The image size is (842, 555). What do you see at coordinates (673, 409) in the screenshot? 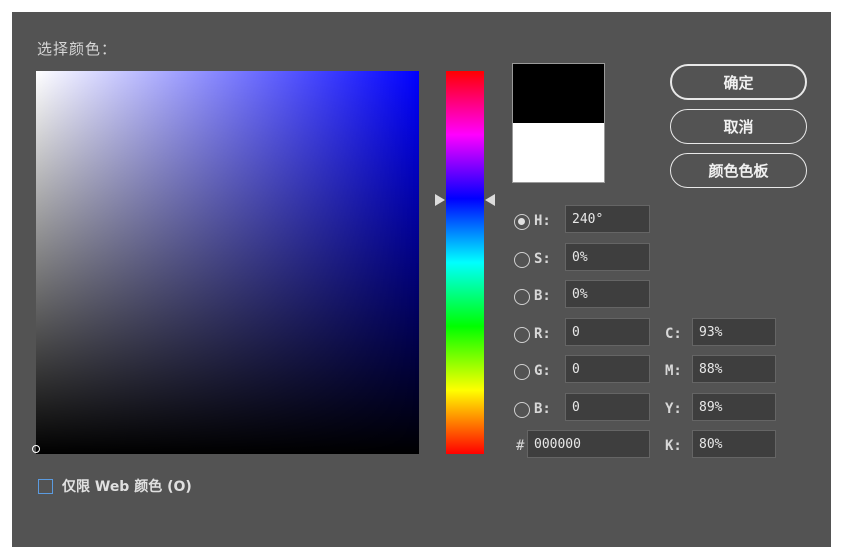
I see `yellow-label: Y:` at bounding box center [673, 409].